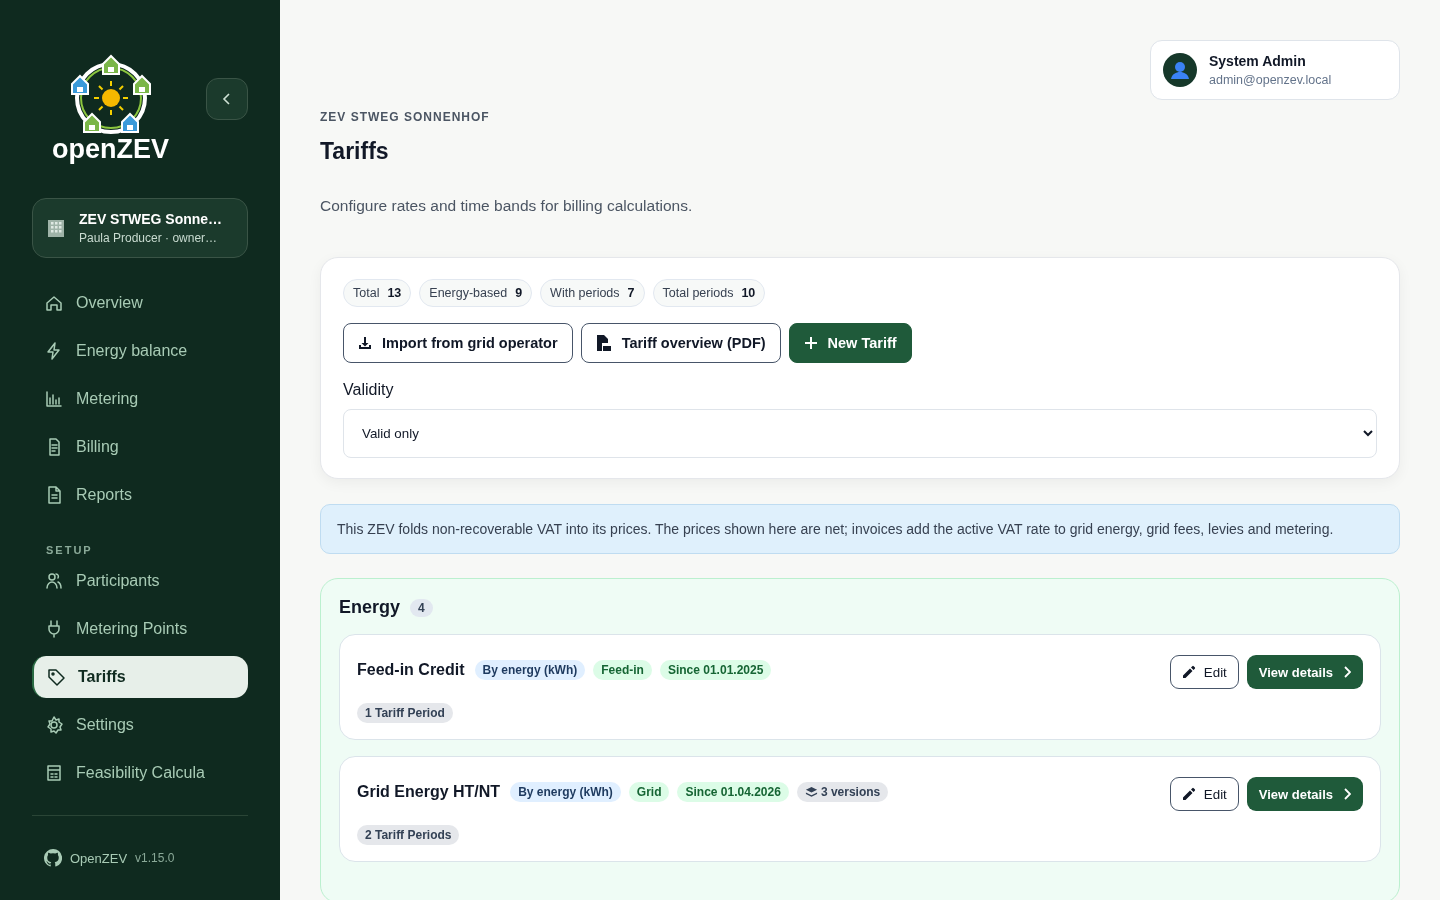 Image resolution: width=1440 pixels, height=900 pixels. I want to click on home-icon, so click(54, 303).